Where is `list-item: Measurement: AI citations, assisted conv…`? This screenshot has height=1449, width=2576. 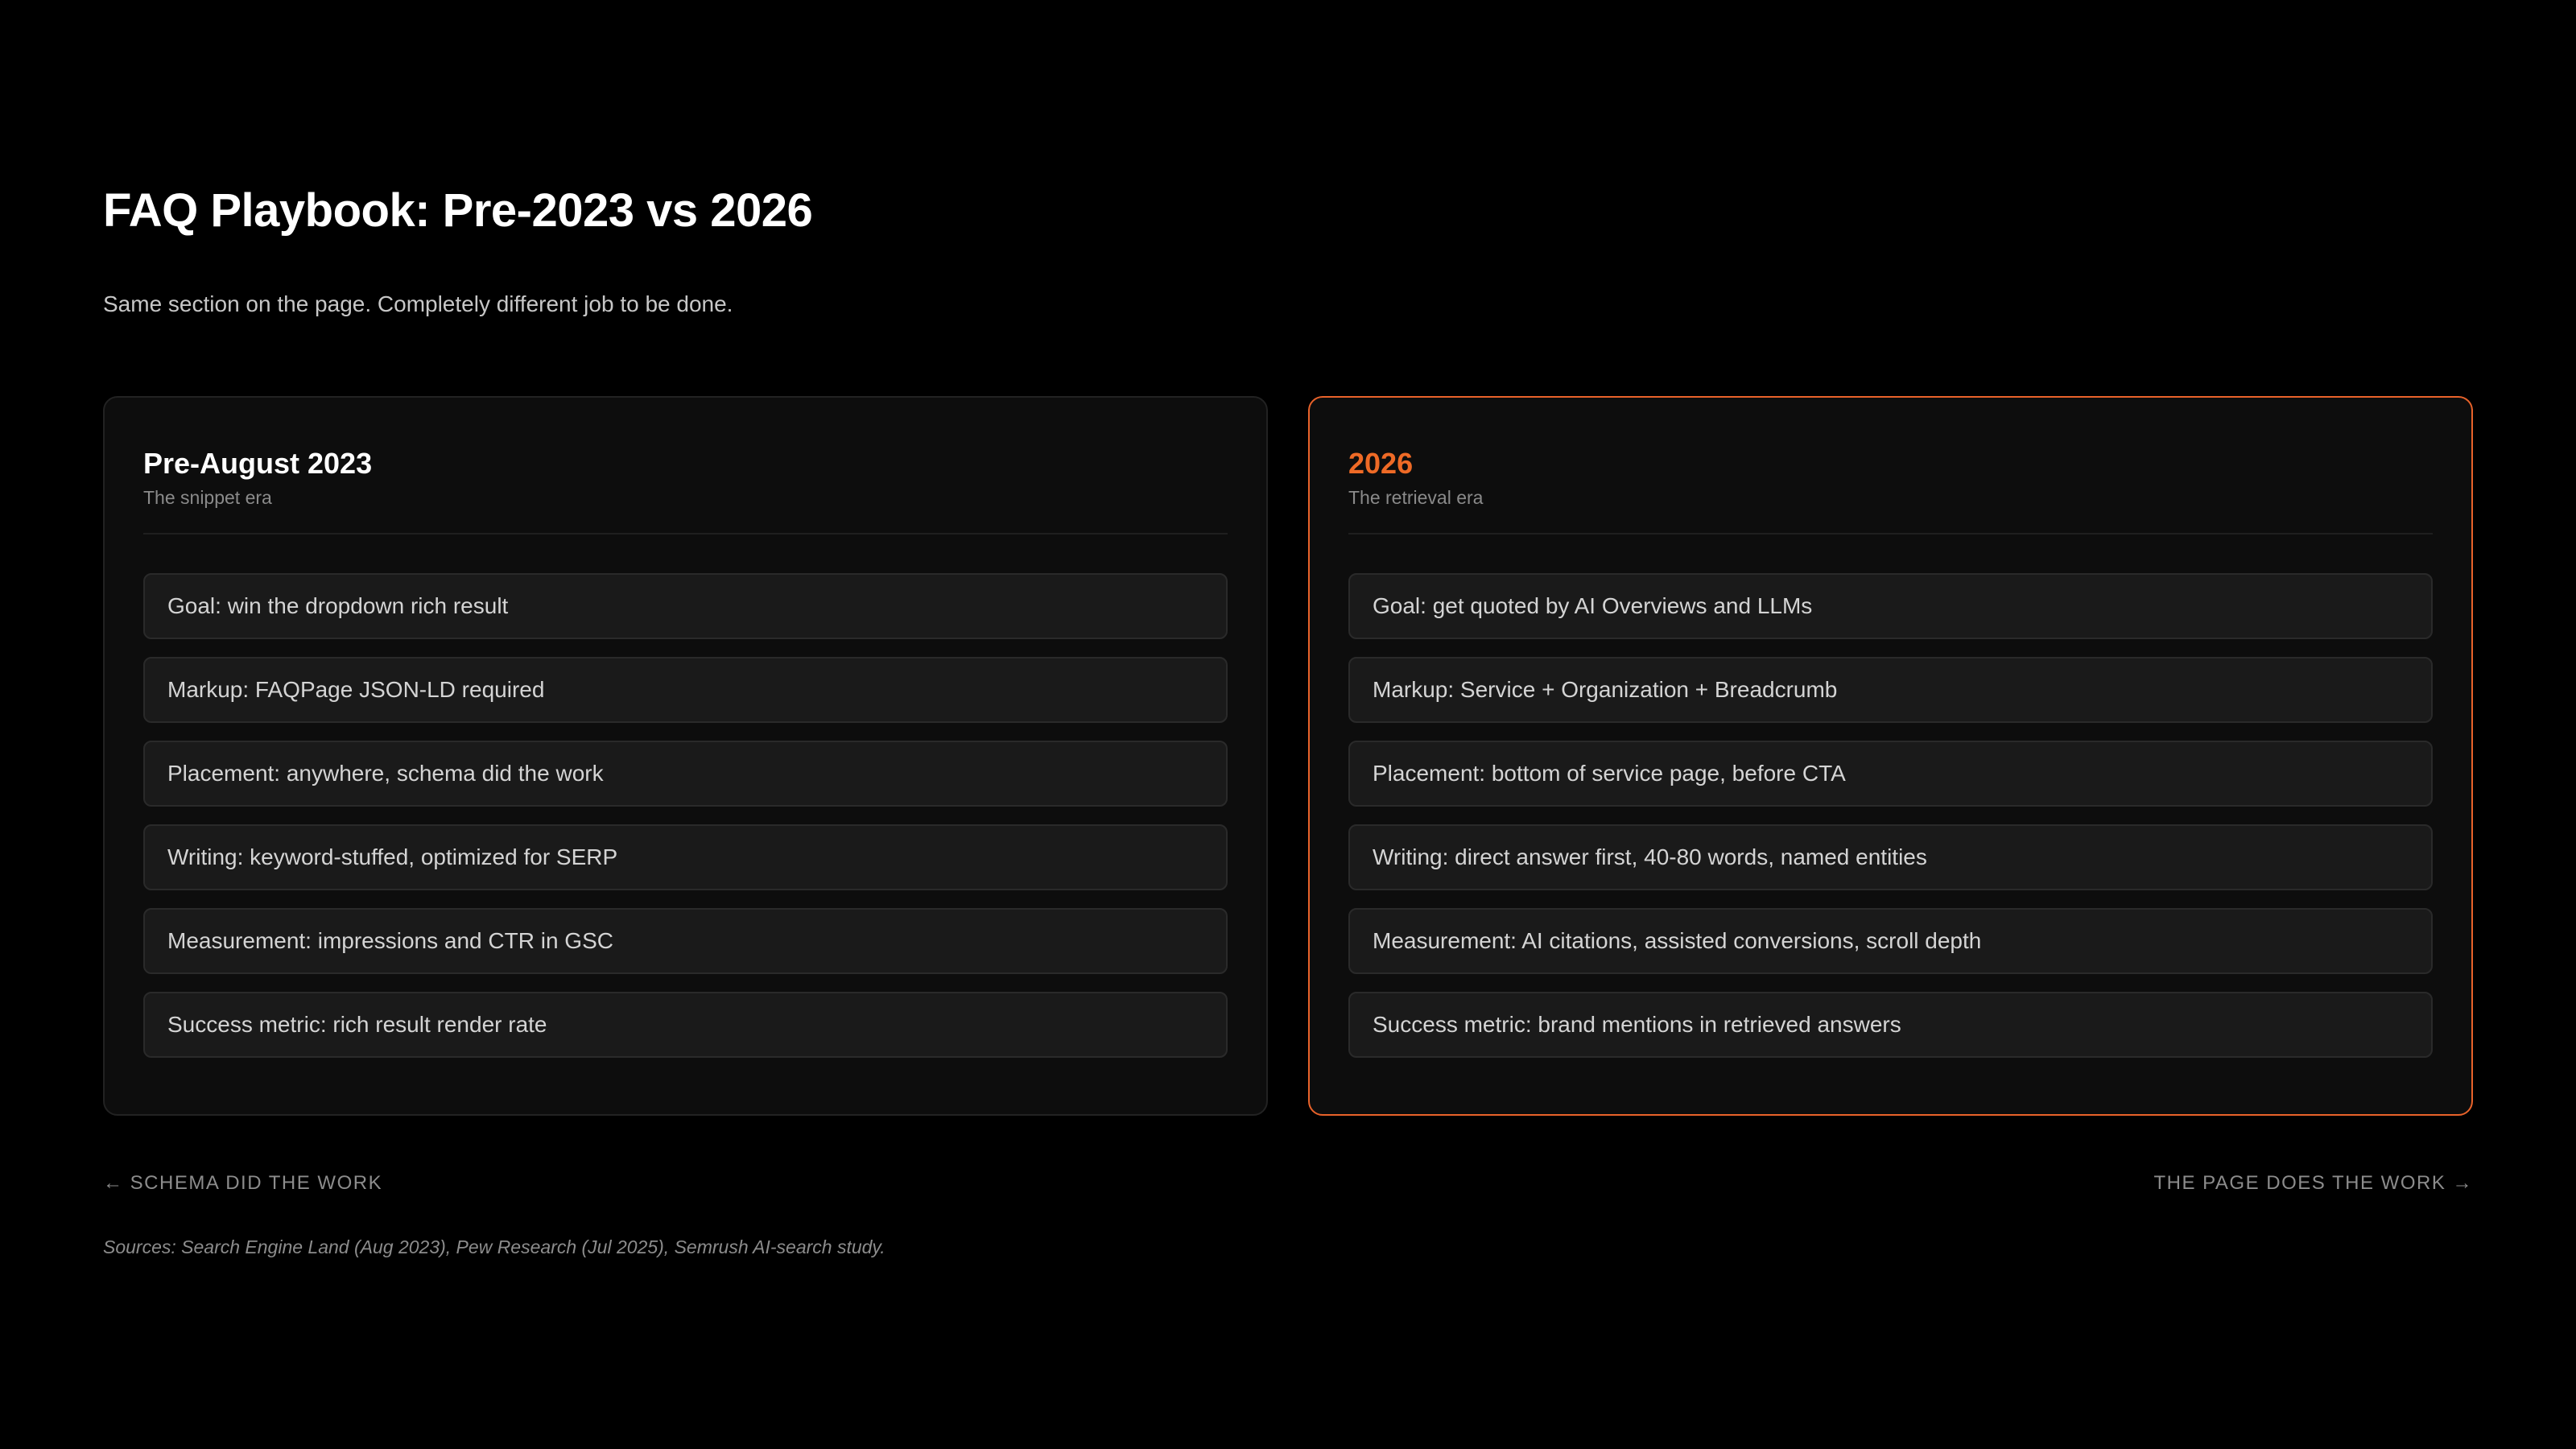
list-item: Measurement: AI citations, assisted conv… is located at coordinates (1890, 941).